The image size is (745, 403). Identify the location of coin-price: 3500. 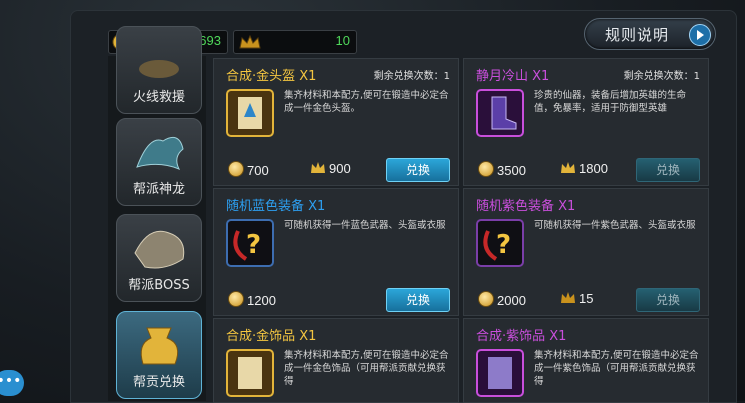
(502, 169).